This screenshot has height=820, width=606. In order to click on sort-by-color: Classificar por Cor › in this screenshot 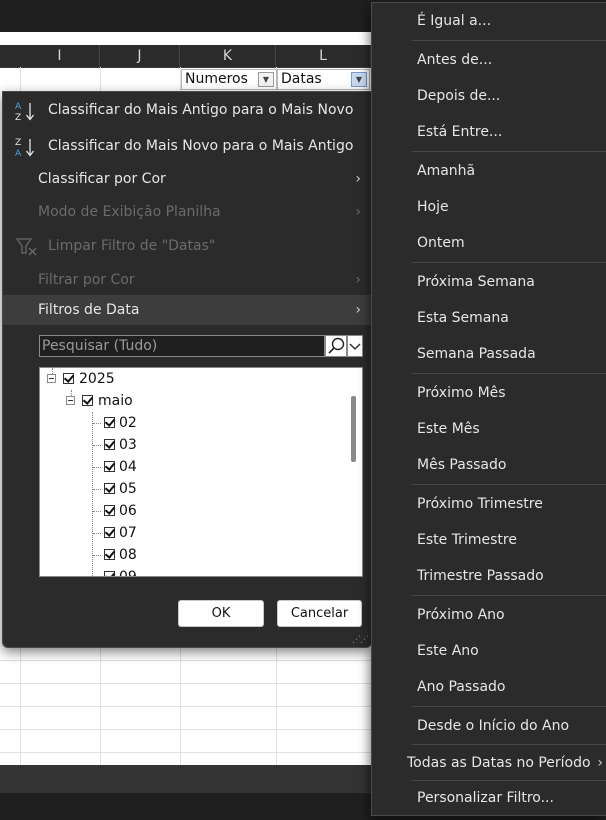, I will do `click(187, 179)`.